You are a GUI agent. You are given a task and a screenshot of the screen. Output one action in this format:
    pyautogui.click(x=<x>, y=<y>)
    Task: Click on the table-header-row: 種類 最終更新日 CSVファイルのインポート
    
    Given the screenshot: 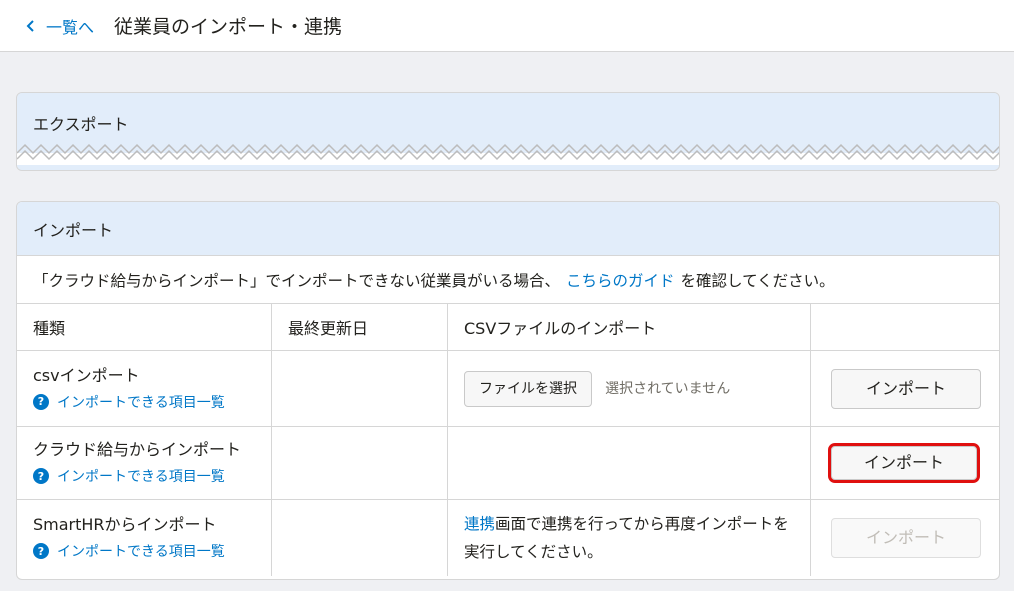 What is the action you would take?
    pyautogui.click(x=508, y=327)
    